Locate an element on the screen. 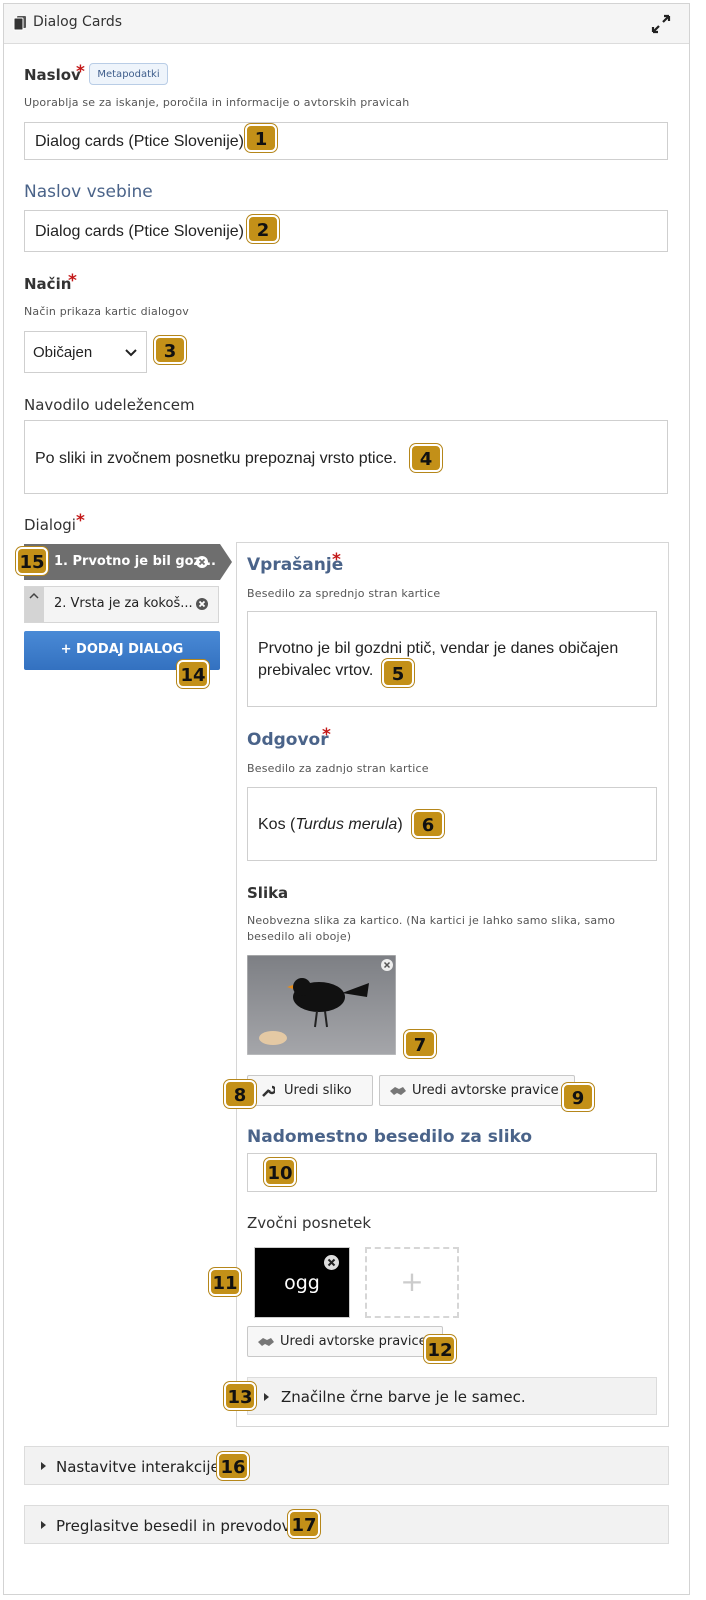 This screenshot has width=706, height=1600. edit-audio-copyright-button: Uredi avtorske pravice is located at coordinates (345, 1341).